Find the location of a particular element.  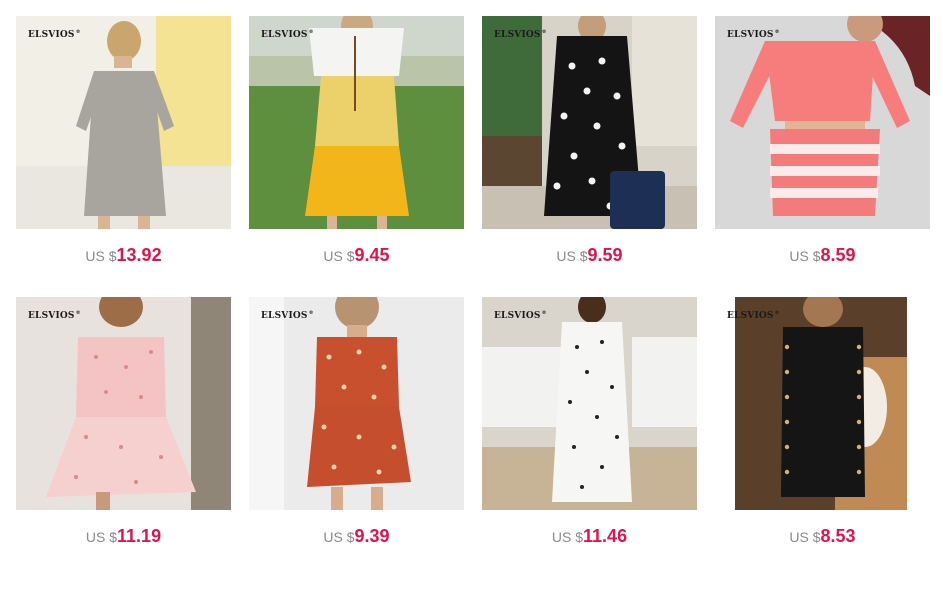

product-card: ELSVIOS US $11.46 is located at coordinates (589, 437).